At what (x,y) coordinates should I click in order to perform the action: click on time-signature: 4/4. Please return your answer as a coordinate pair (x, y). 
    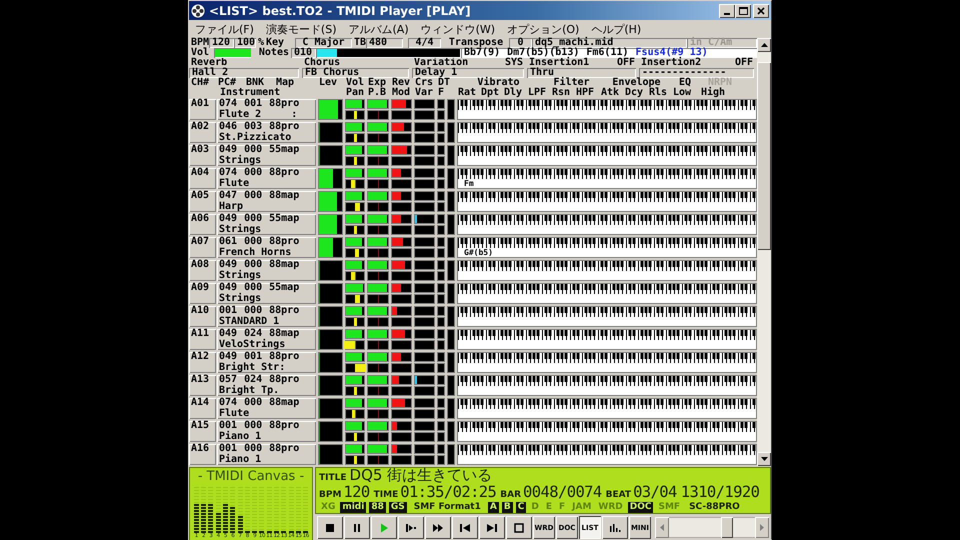
    Looking at the image, I should click on (424, 43).